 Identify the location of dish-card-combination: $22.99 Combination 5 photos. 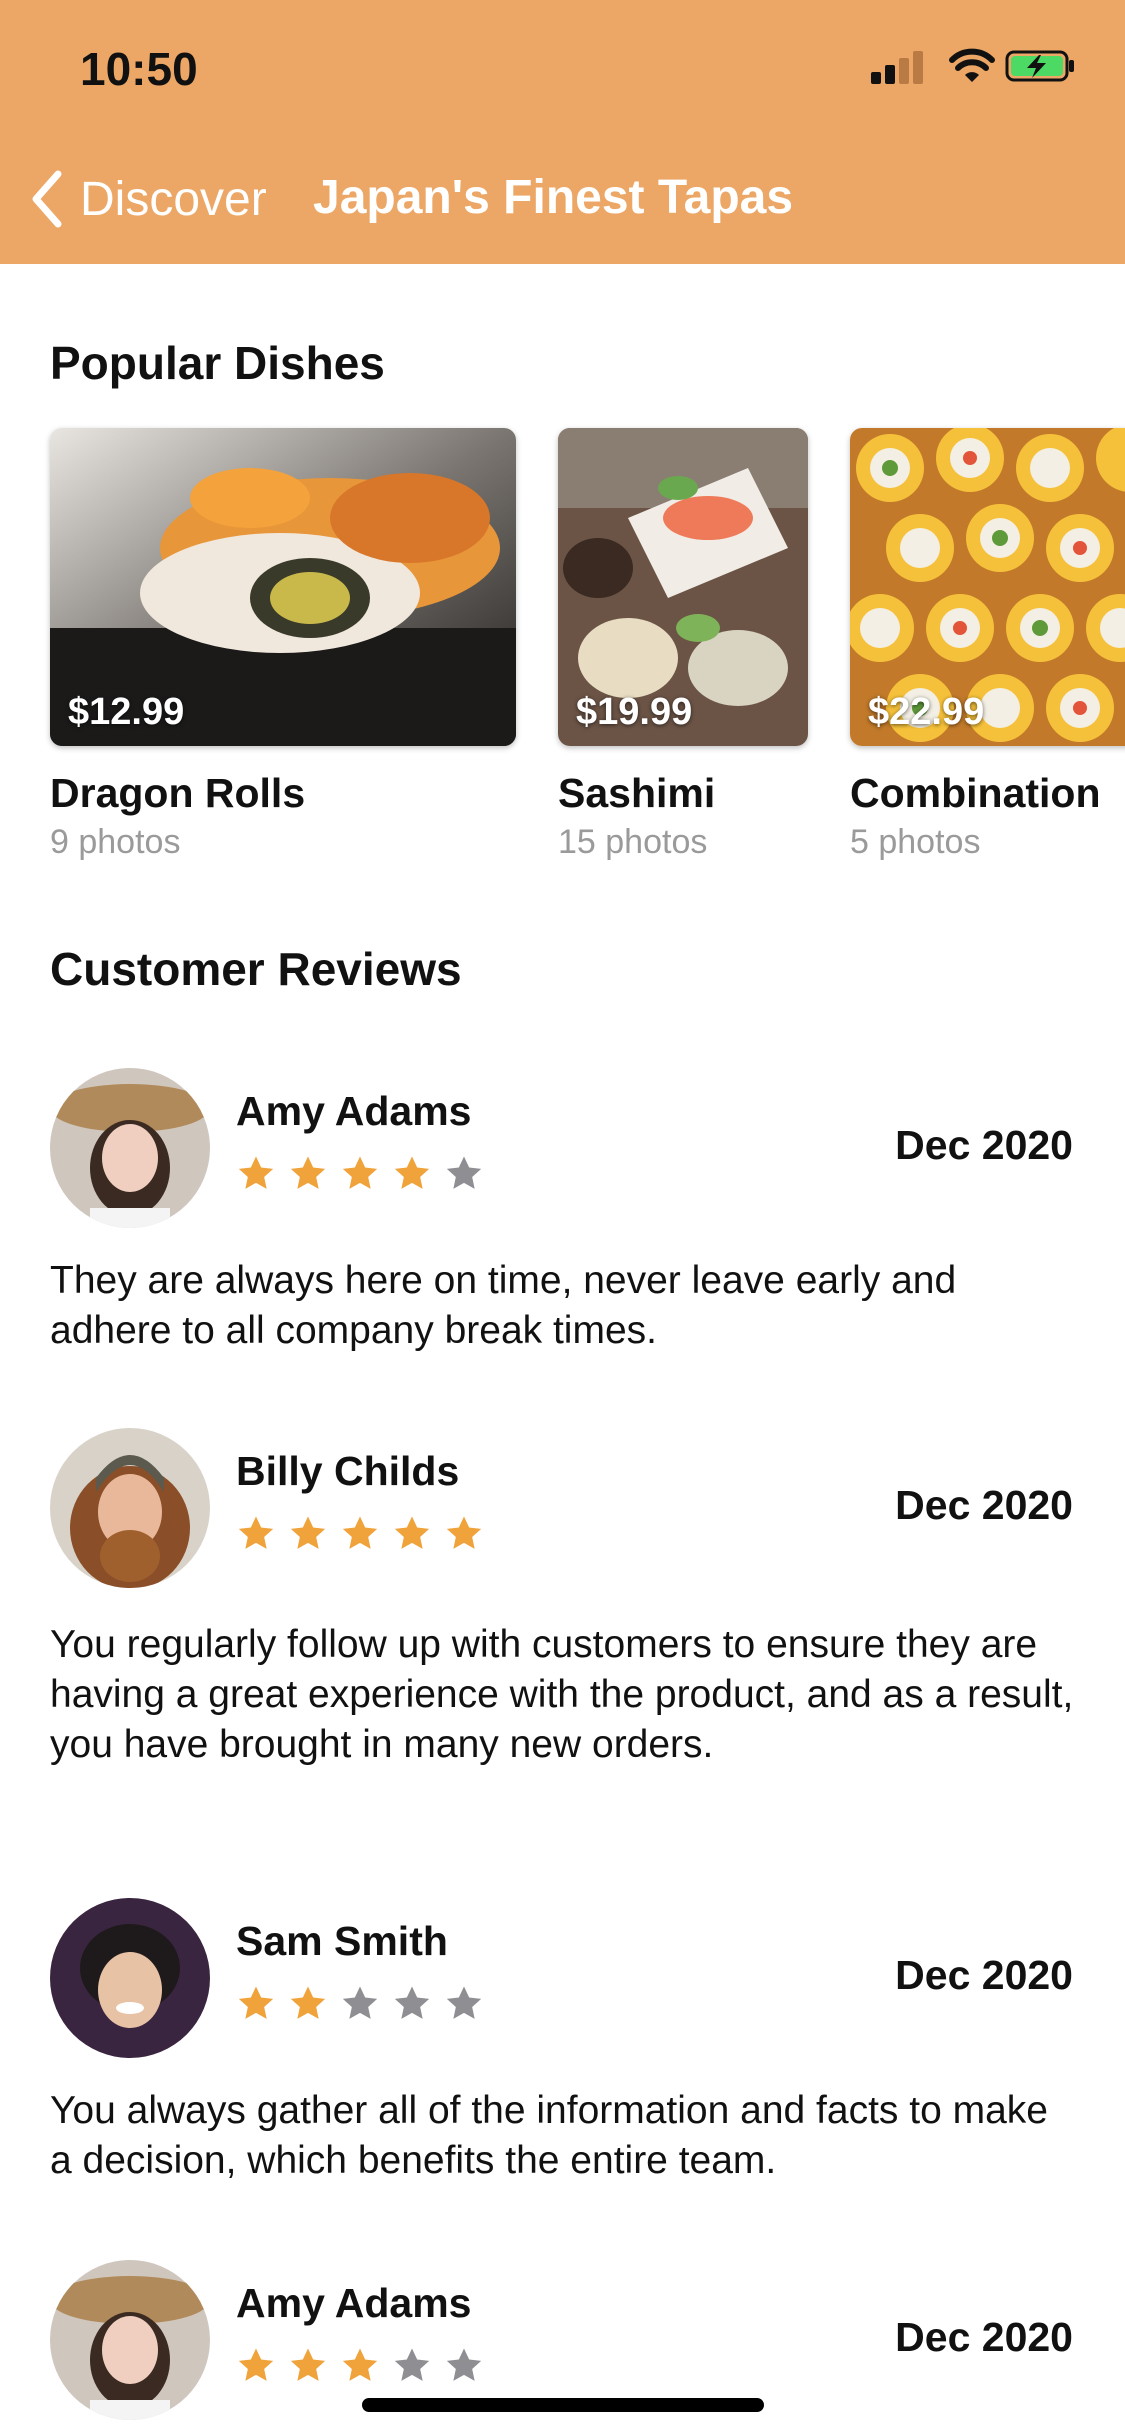
(987, 645).